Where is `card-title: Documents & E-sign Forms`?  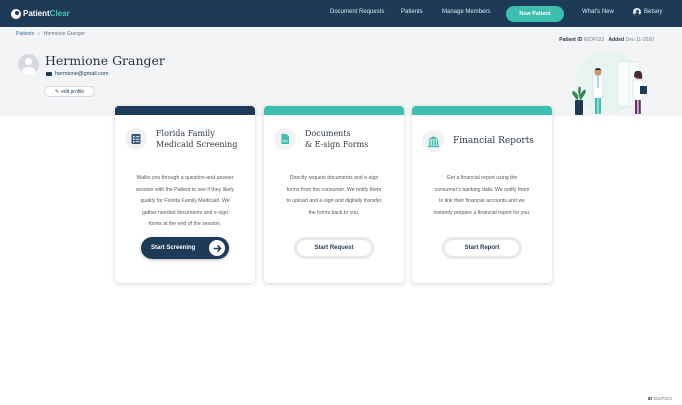
card-title: Documents & E-sign Forms is located at coordinates (336, 139).